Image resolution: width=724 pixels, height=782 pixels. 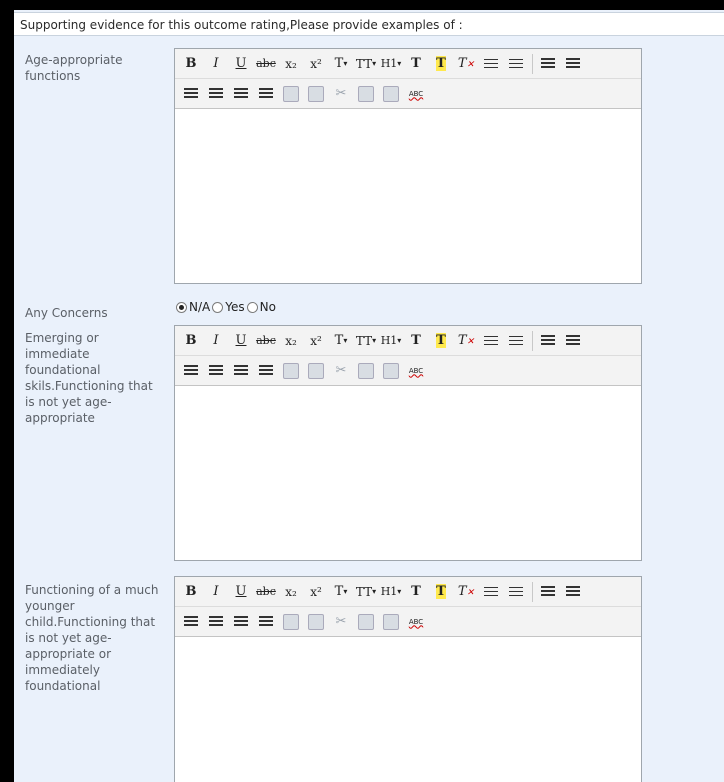 I want to click on radio-na-label: N/A, so click(x=200, y=307).